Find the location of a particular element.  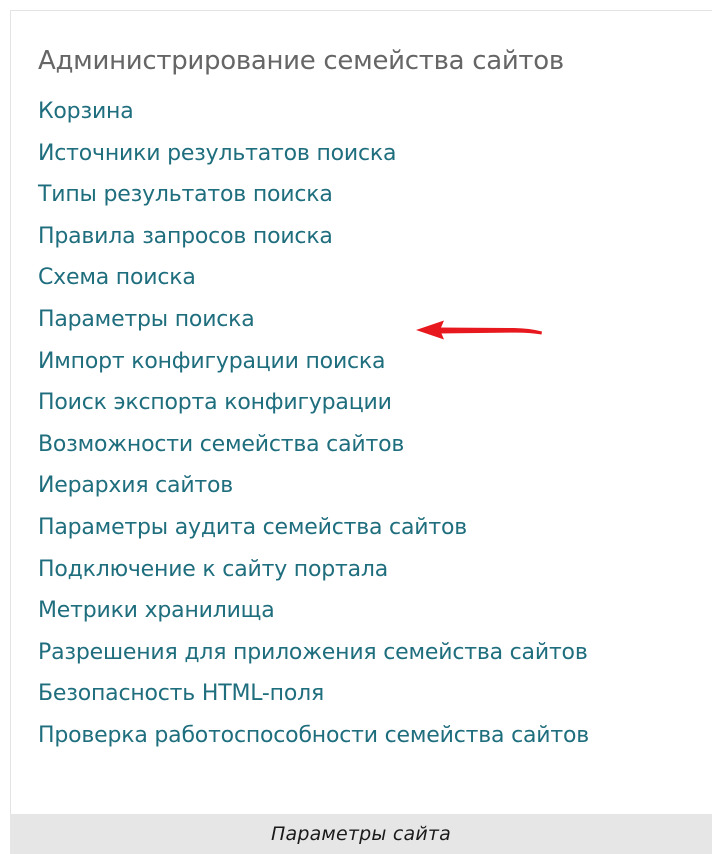

arrow-head is located at coordinates (430, 330).